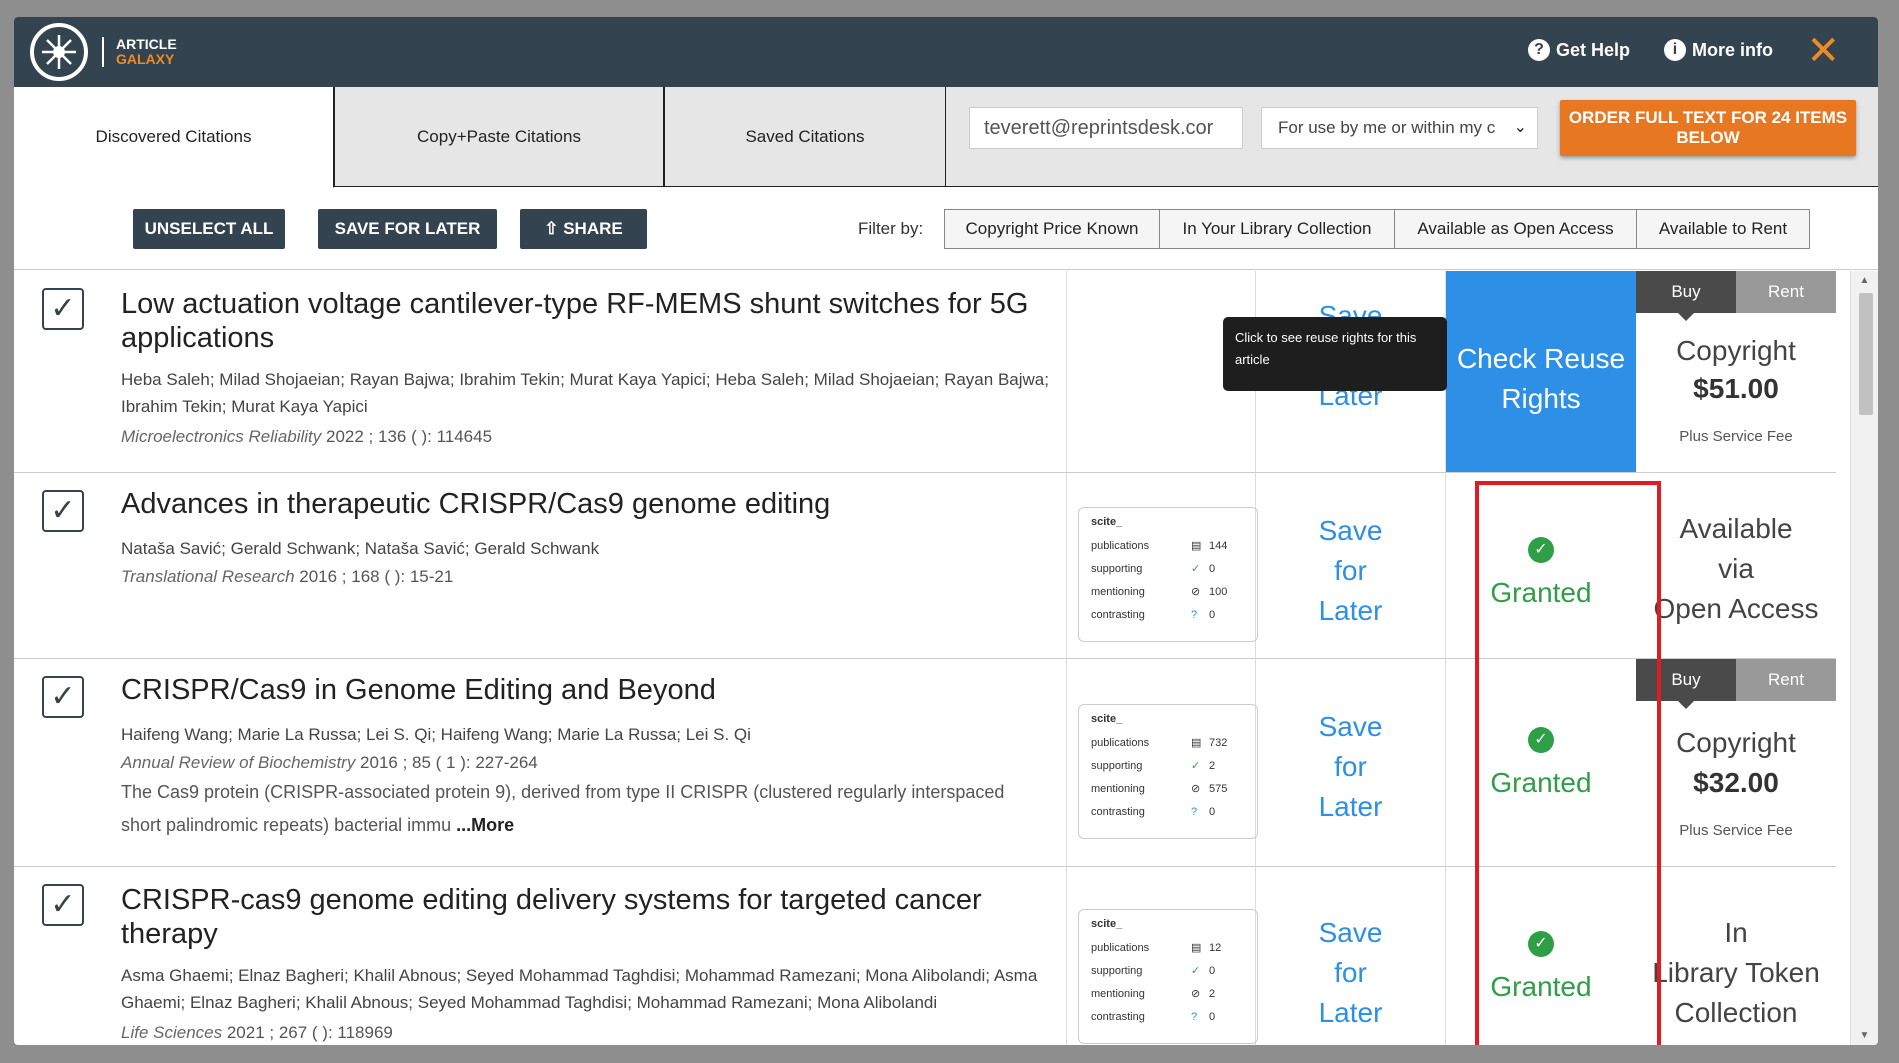 The image size is (1899, 1063). Describe the element at coordinates (238, 762) in the screenshot. I see `journal-name: Annual Review of Biochemistry` at that location.